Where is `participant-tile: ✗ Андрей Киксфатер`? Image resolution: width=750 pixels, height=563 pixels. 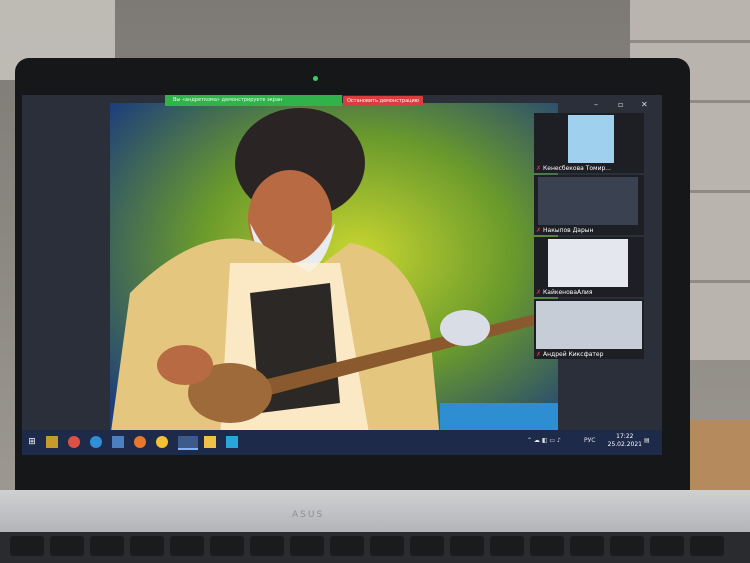
participant-tile: ✗ Андрей Киксфатер is located at coordinates (589, 329).